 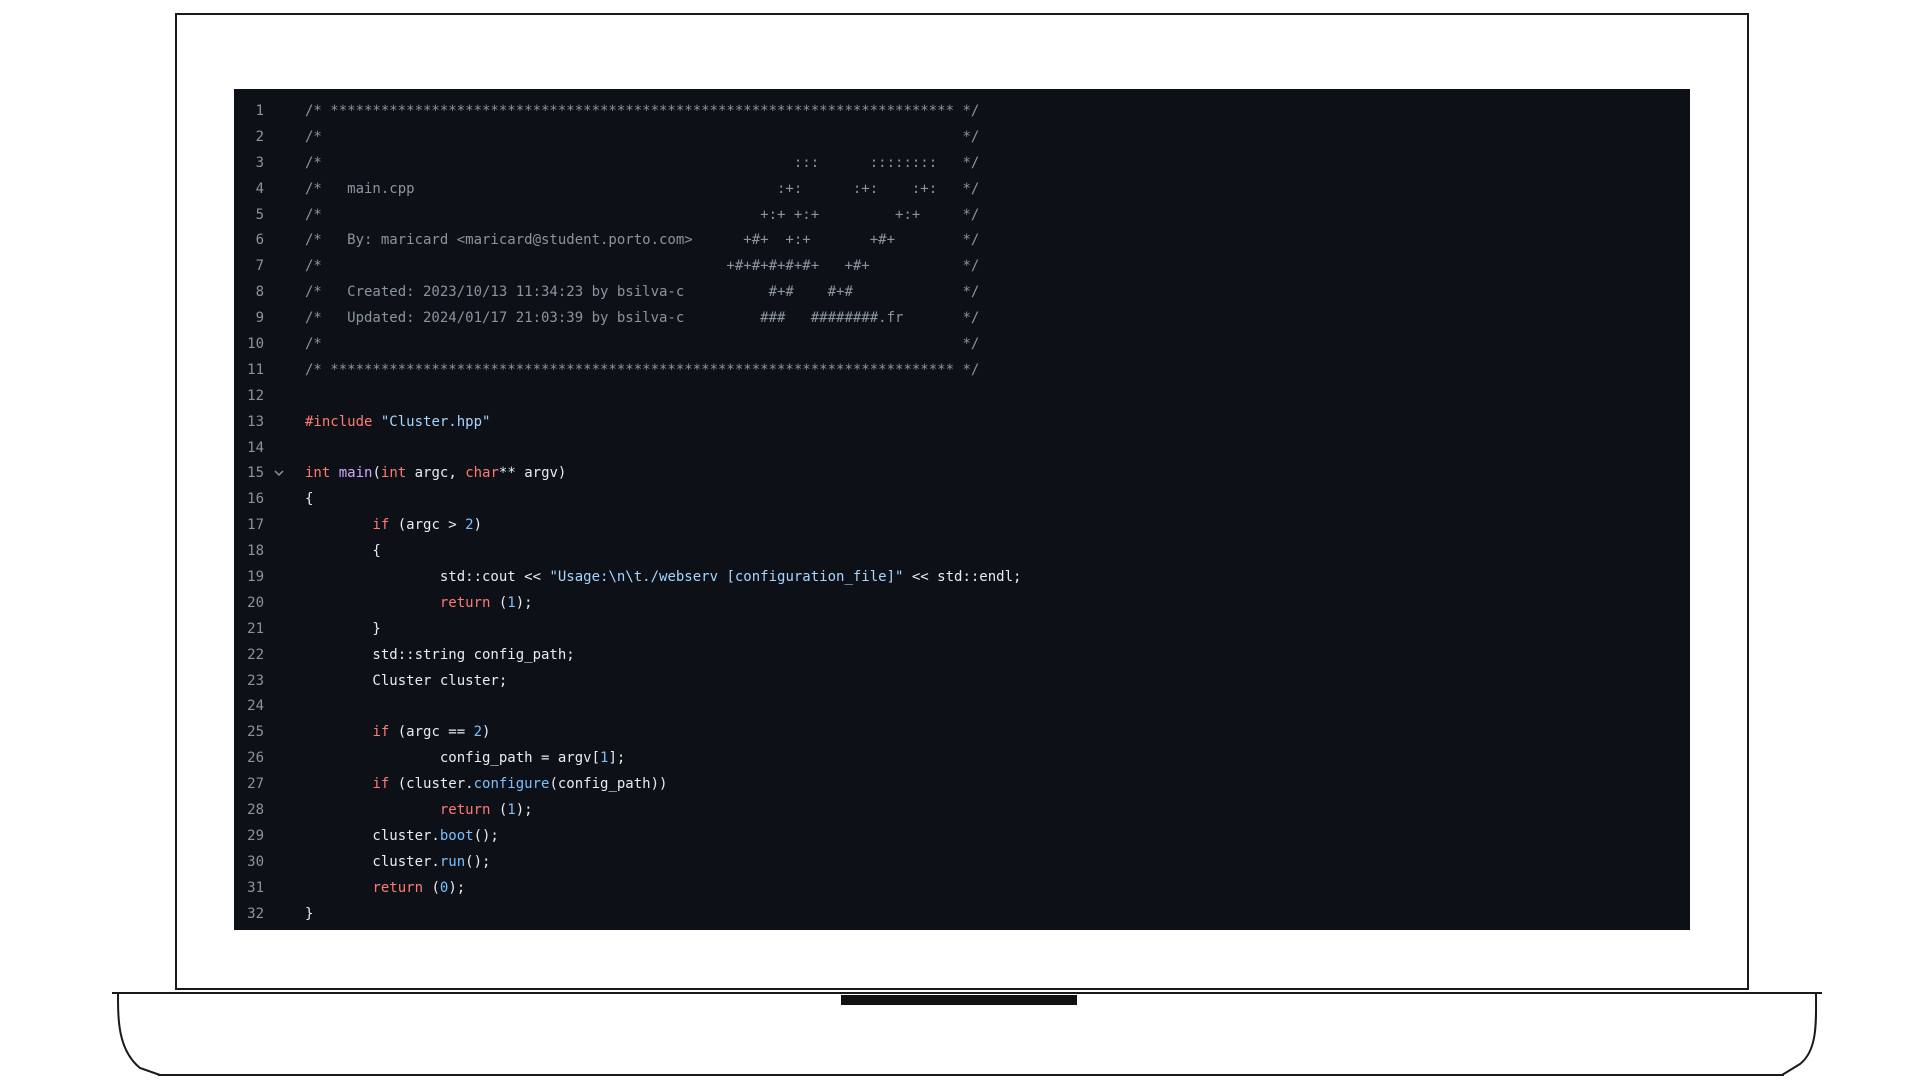 I want to click on code-text: return (0);, so click(x=385, y=889).